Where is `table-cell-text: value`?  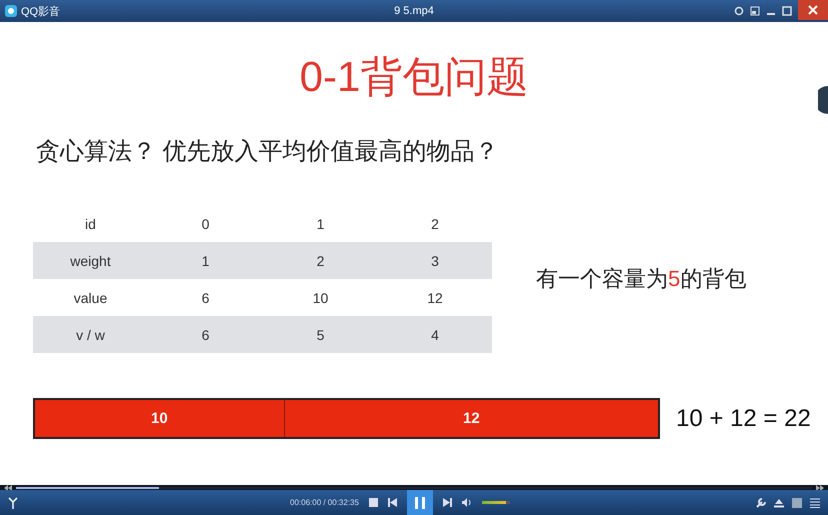 table-cell-text: value is located at coordinates (90, 298).